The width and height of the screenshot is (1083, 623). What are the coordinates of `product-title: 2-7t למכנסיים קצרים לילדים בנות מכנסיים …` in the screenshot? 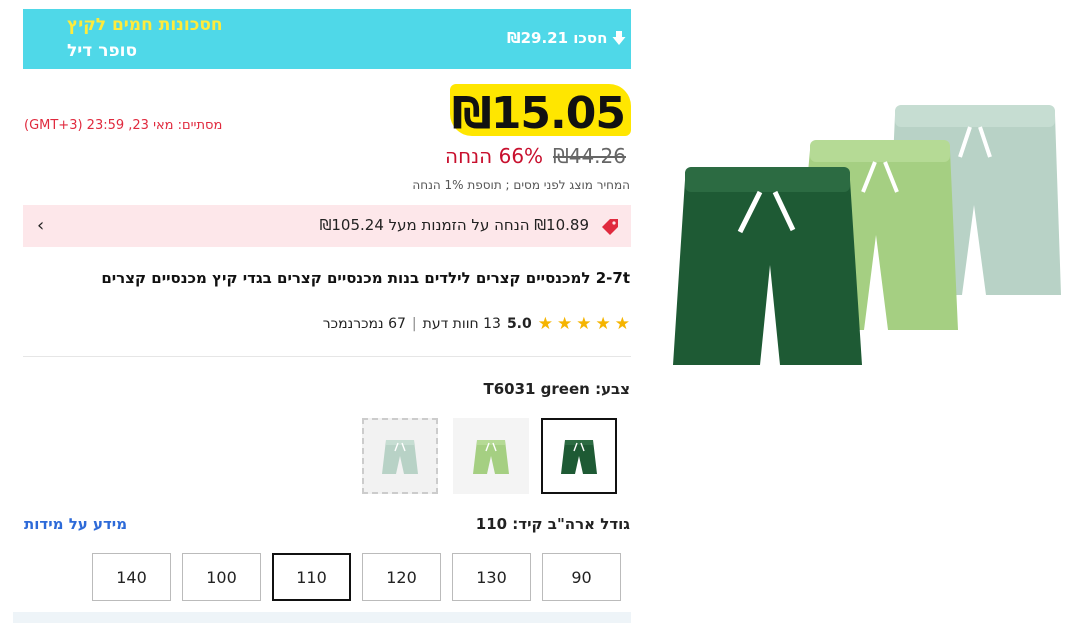 It's located at (365, 278).